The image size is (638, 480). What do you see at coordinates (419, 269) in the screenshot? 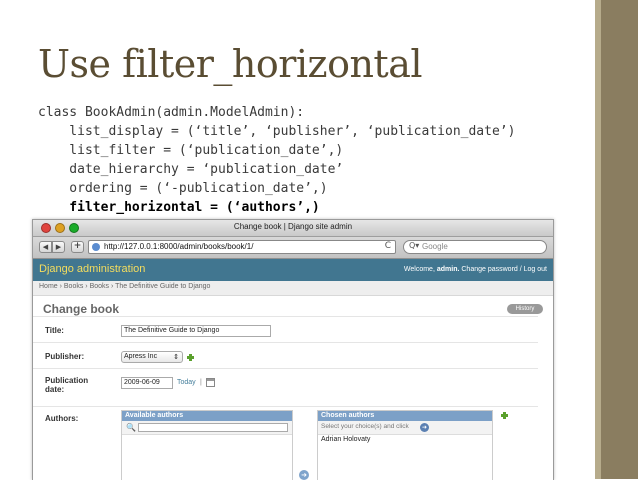
I see `welcome-text: Welcome,` at bounding box center [419, 269].